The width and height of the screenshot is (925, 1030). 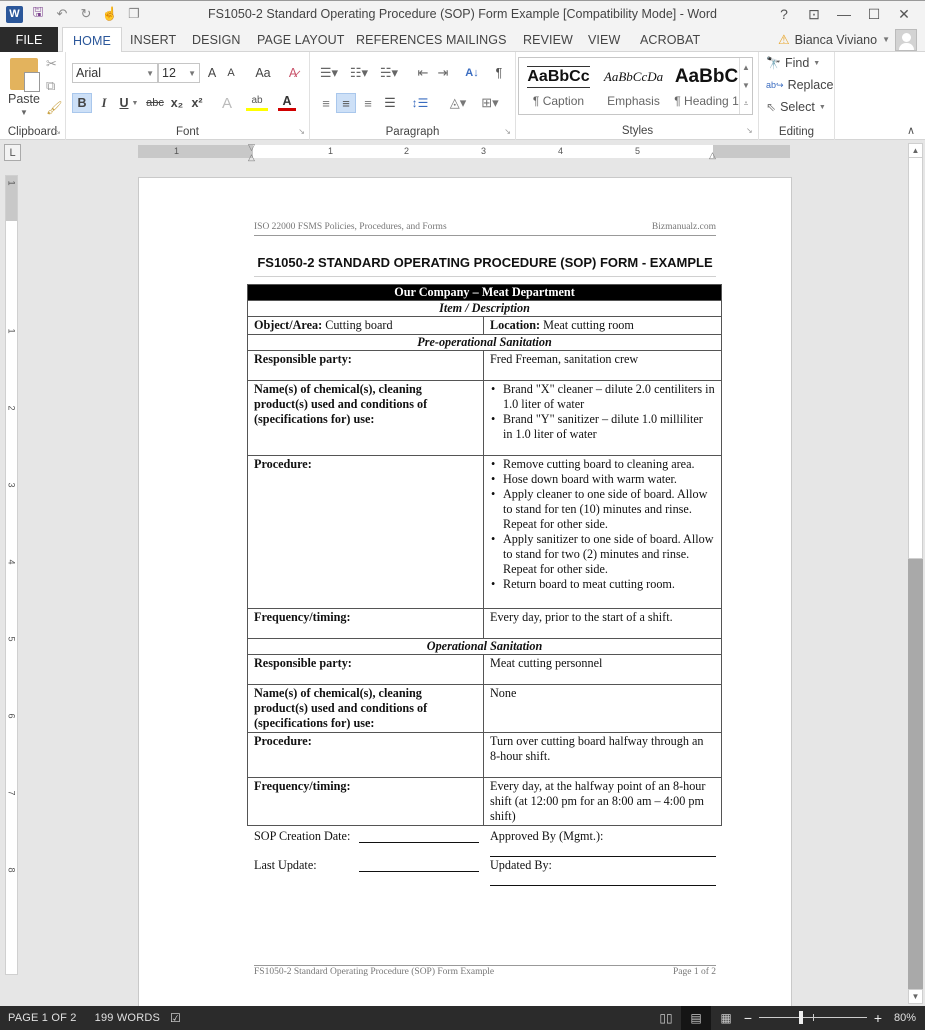 I want to click on copy-icon: ⧉, so click(x=50, y=86).